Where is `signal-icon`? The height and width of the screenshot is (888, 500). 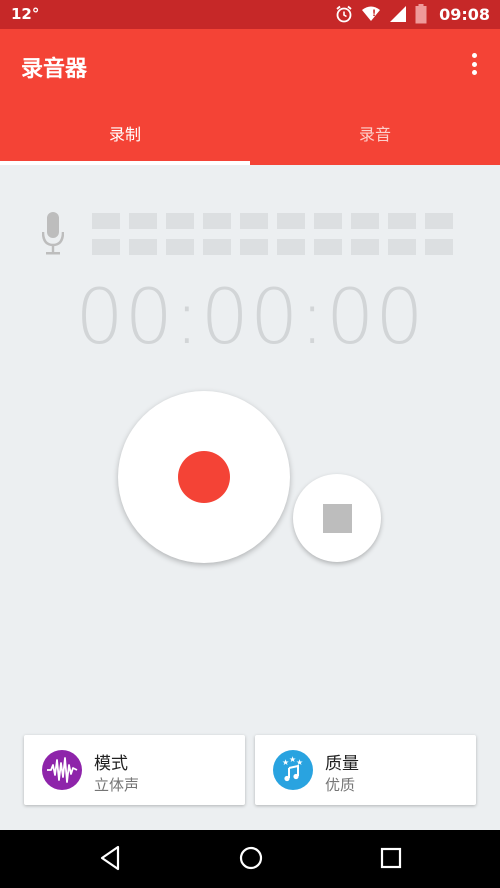
signal-icon is located at coordinates (398, 14).